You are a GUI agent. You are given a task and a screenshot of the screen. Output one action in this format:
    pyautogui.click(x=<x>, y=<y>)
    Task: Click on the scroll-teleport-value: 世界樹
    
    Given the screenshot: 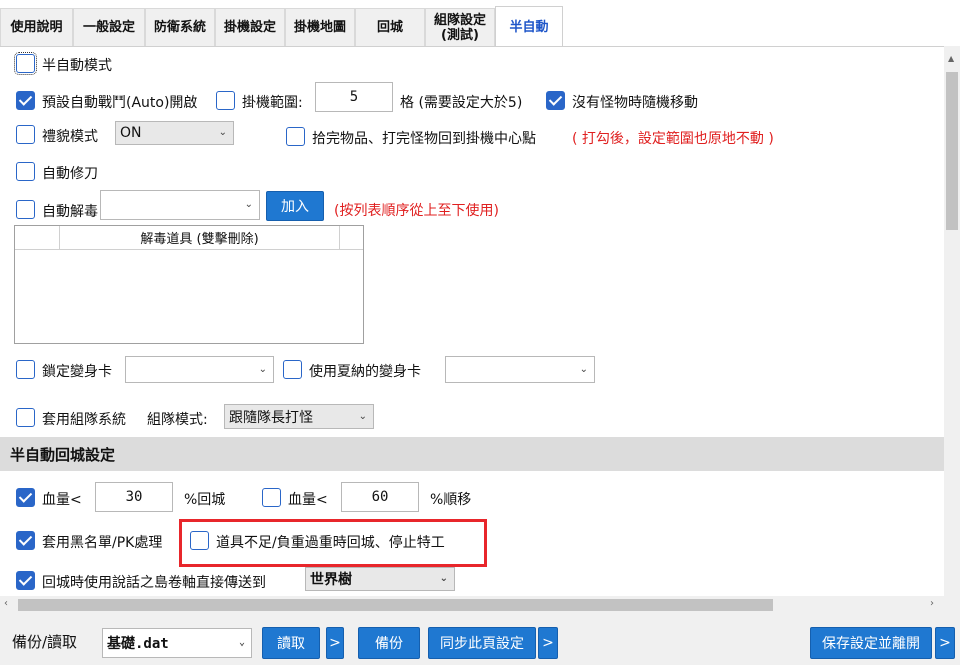 What is the action you would take?
    pyautogui.click(x=331, y=580)
    